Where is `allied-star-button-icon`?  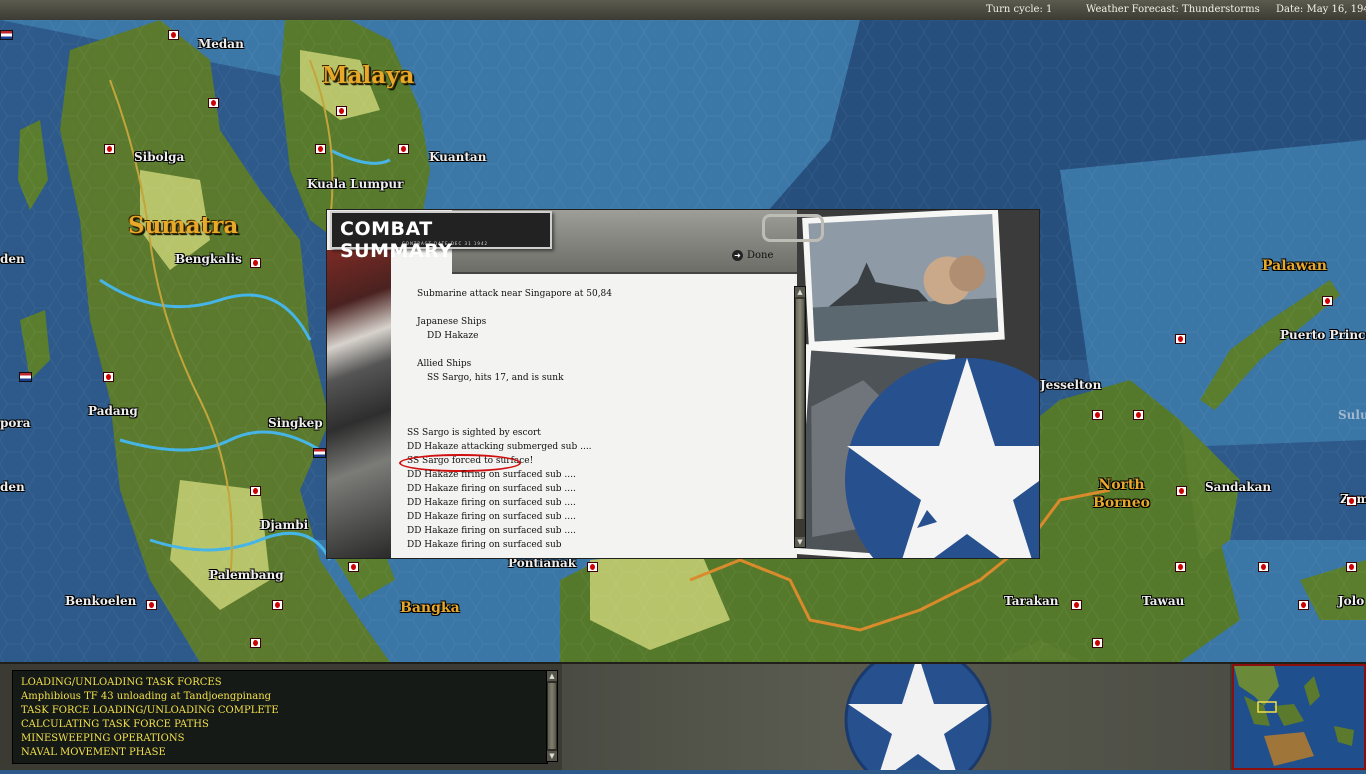
allied-star-button-icon is located at coordinates (896, 710).